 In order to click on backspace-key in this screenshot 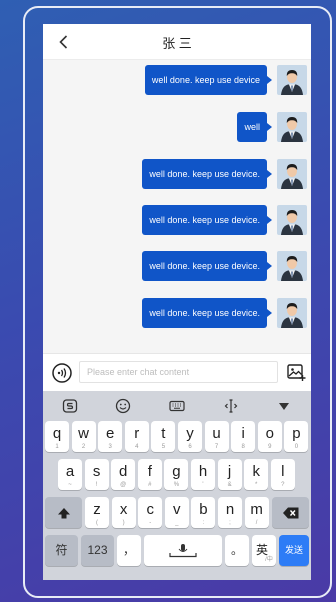, I will do `click(290, 512)`.